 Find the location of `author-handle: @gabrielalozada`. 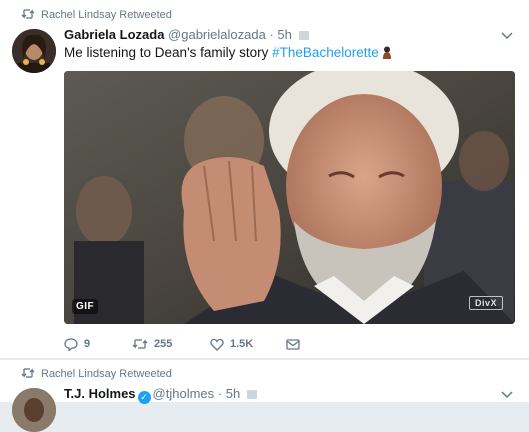

author-handle: @gabrielalozada is located at coordinates (217, 34).